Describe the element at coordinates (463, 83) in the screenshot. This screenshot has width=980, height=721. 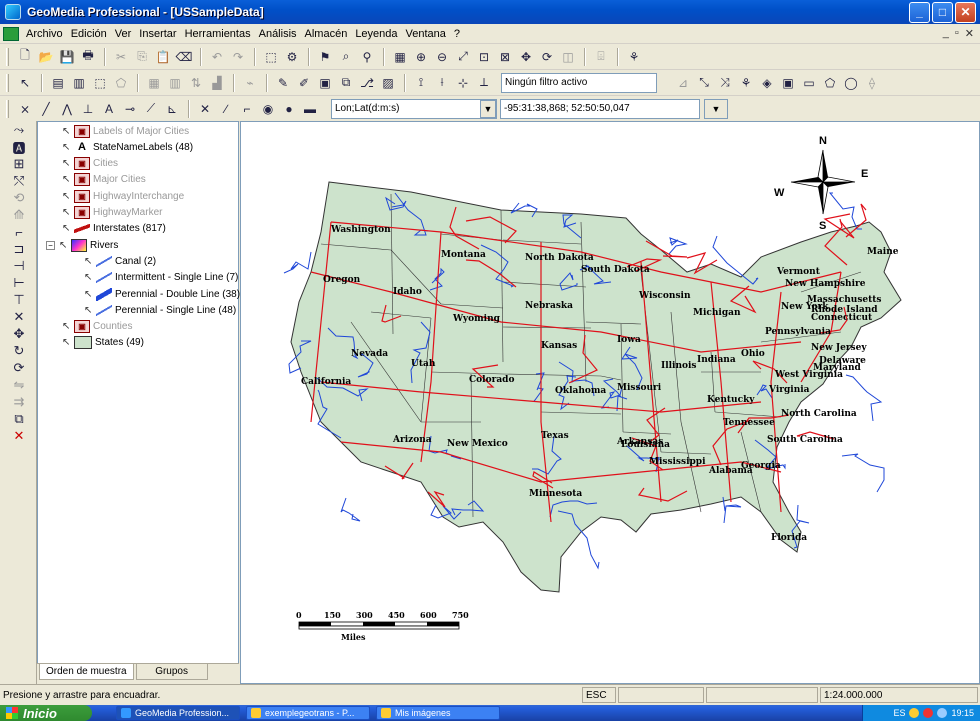
I see `snap-point-icon: ⊹` at that location.